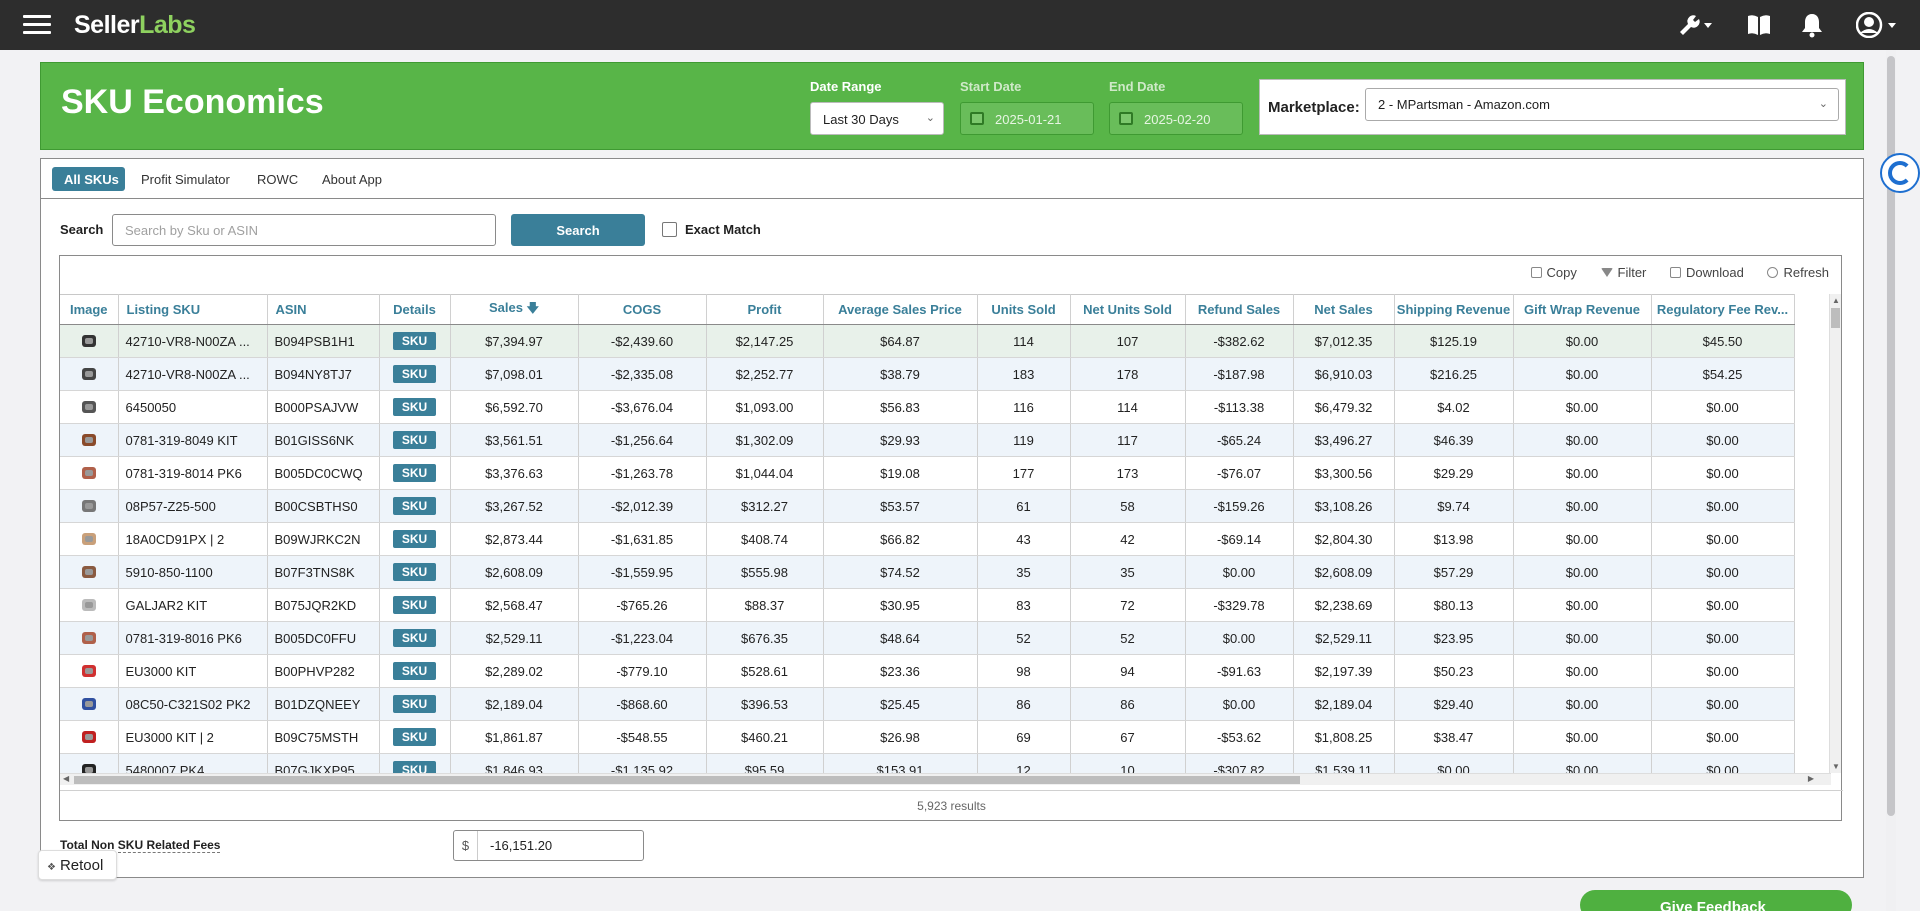 The image size is (1920, 911). I want to click on tab-profit-simulator: Profit Simulator, so click(185, 179).